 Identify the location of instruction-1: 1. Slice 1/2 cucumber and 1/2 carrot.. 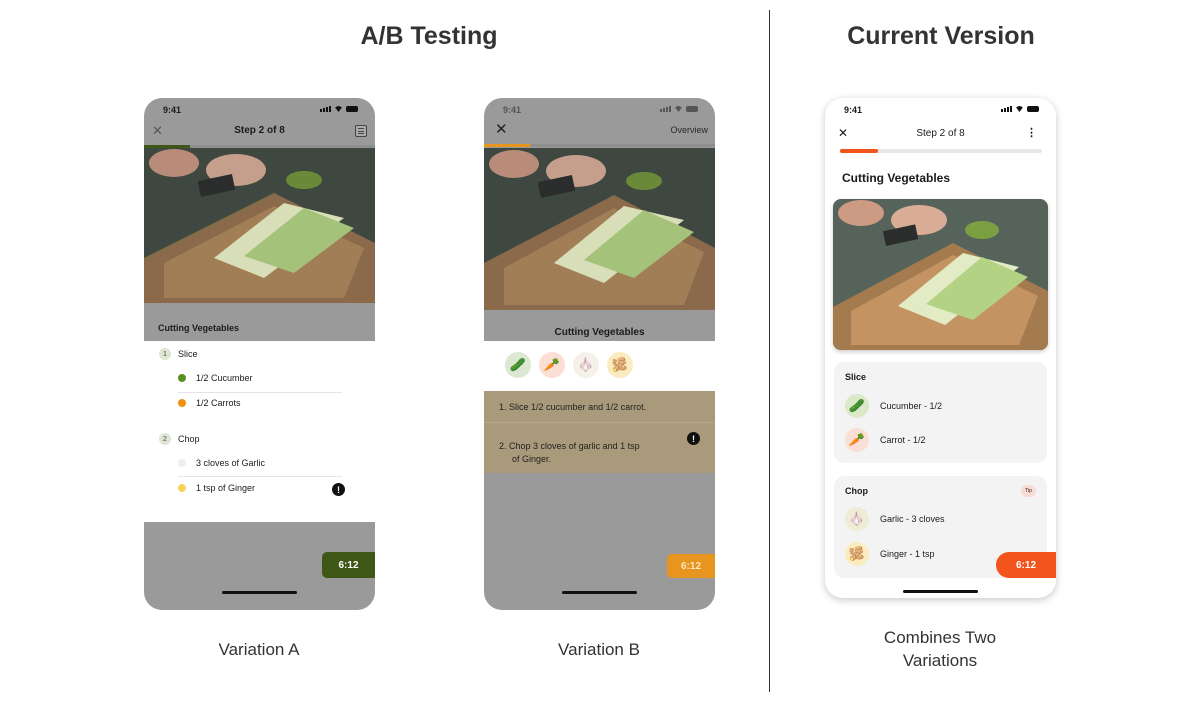
(572, 407).